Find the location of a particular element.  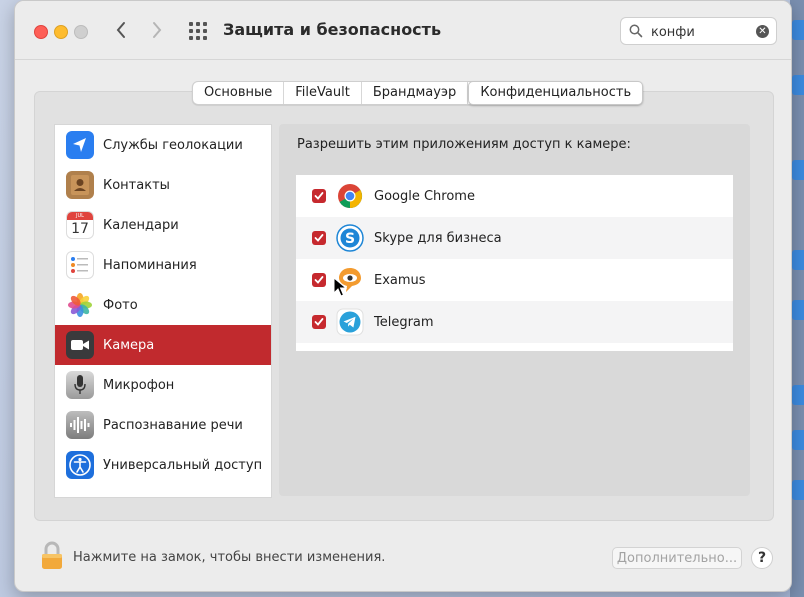

app-name: Examus is located at coordinates (400, 280).